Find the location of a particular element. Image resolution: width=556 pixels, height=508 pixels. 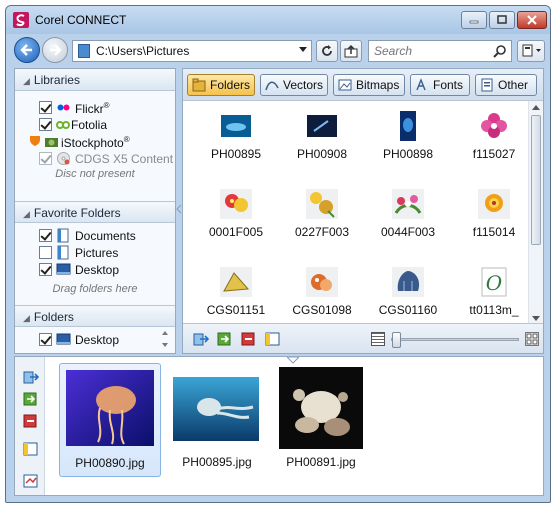

tray-item-label: PH00891.jpg is located at coordinates (321, 462).